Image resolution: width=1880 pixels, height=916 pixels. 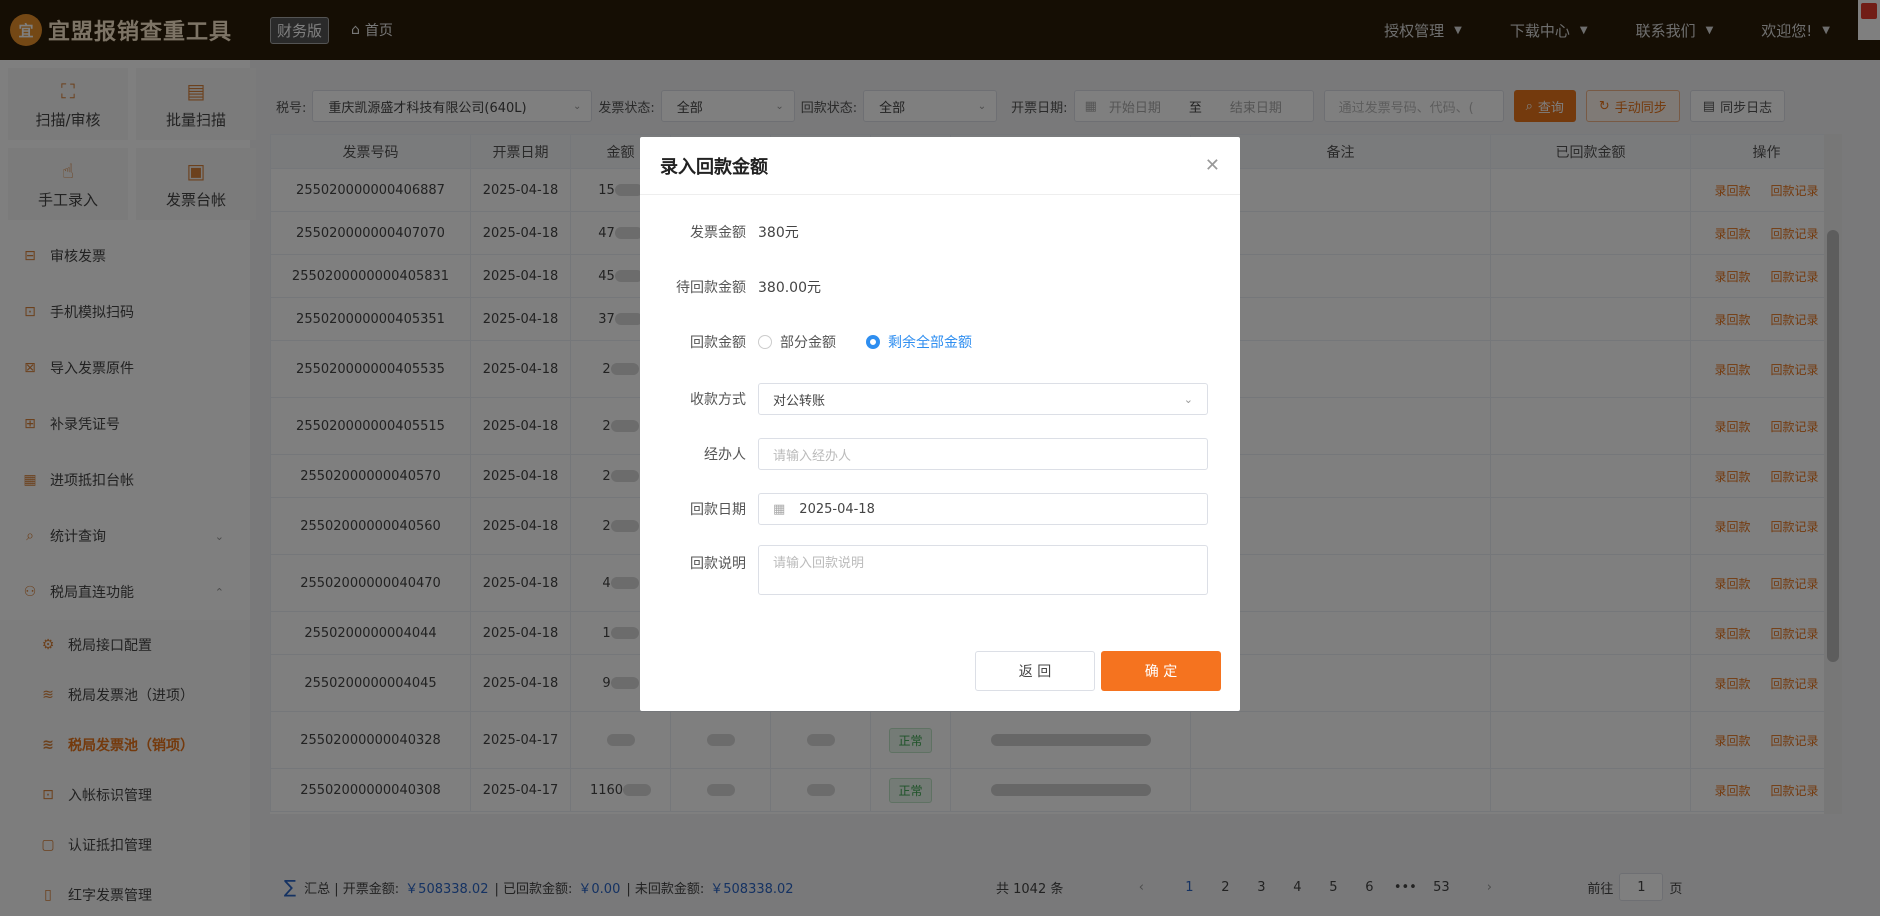 What do you see at coordinates (940, 166) in the screenshot?
I see `dialog-header: 录入回款金额 ✕` at bounding box center [940, 166].